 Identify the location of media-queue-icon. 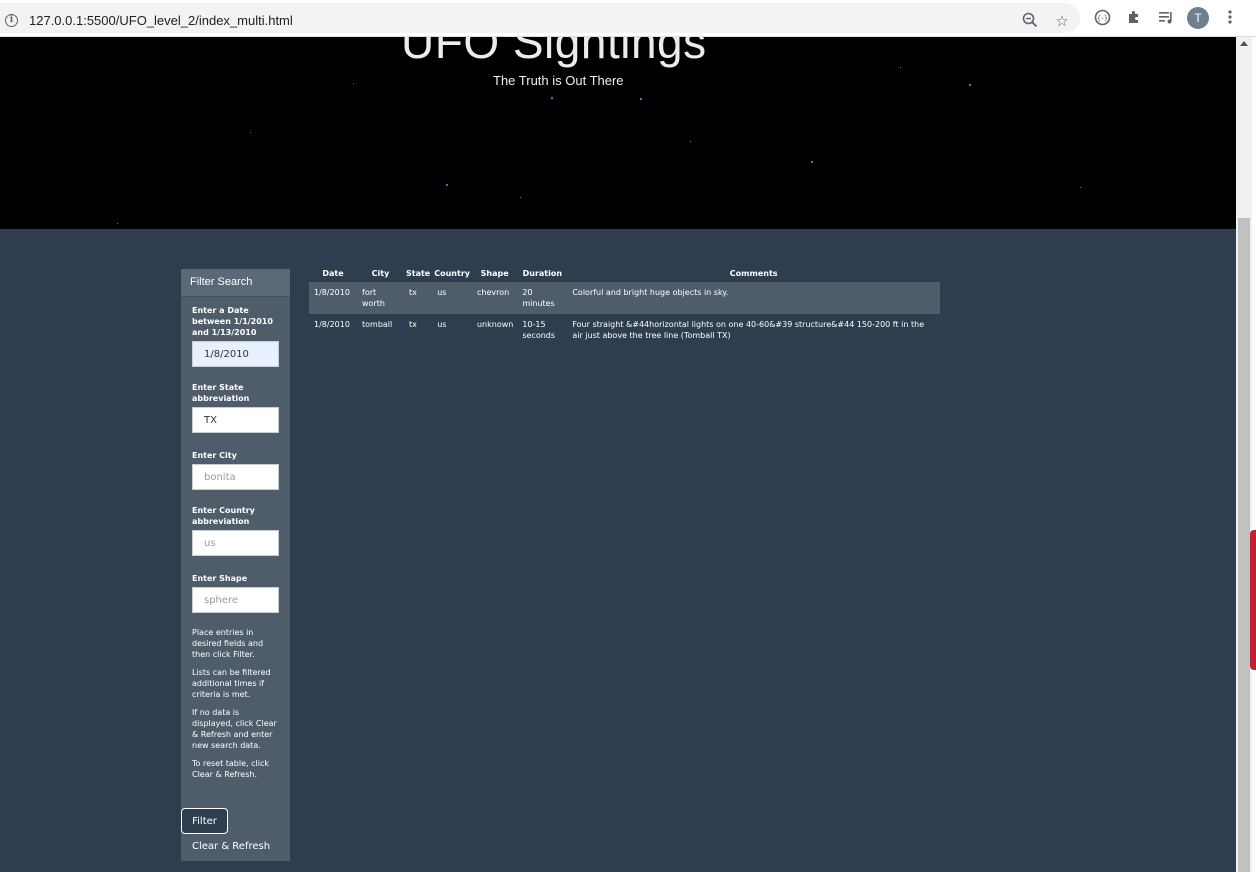
(1166, 18).